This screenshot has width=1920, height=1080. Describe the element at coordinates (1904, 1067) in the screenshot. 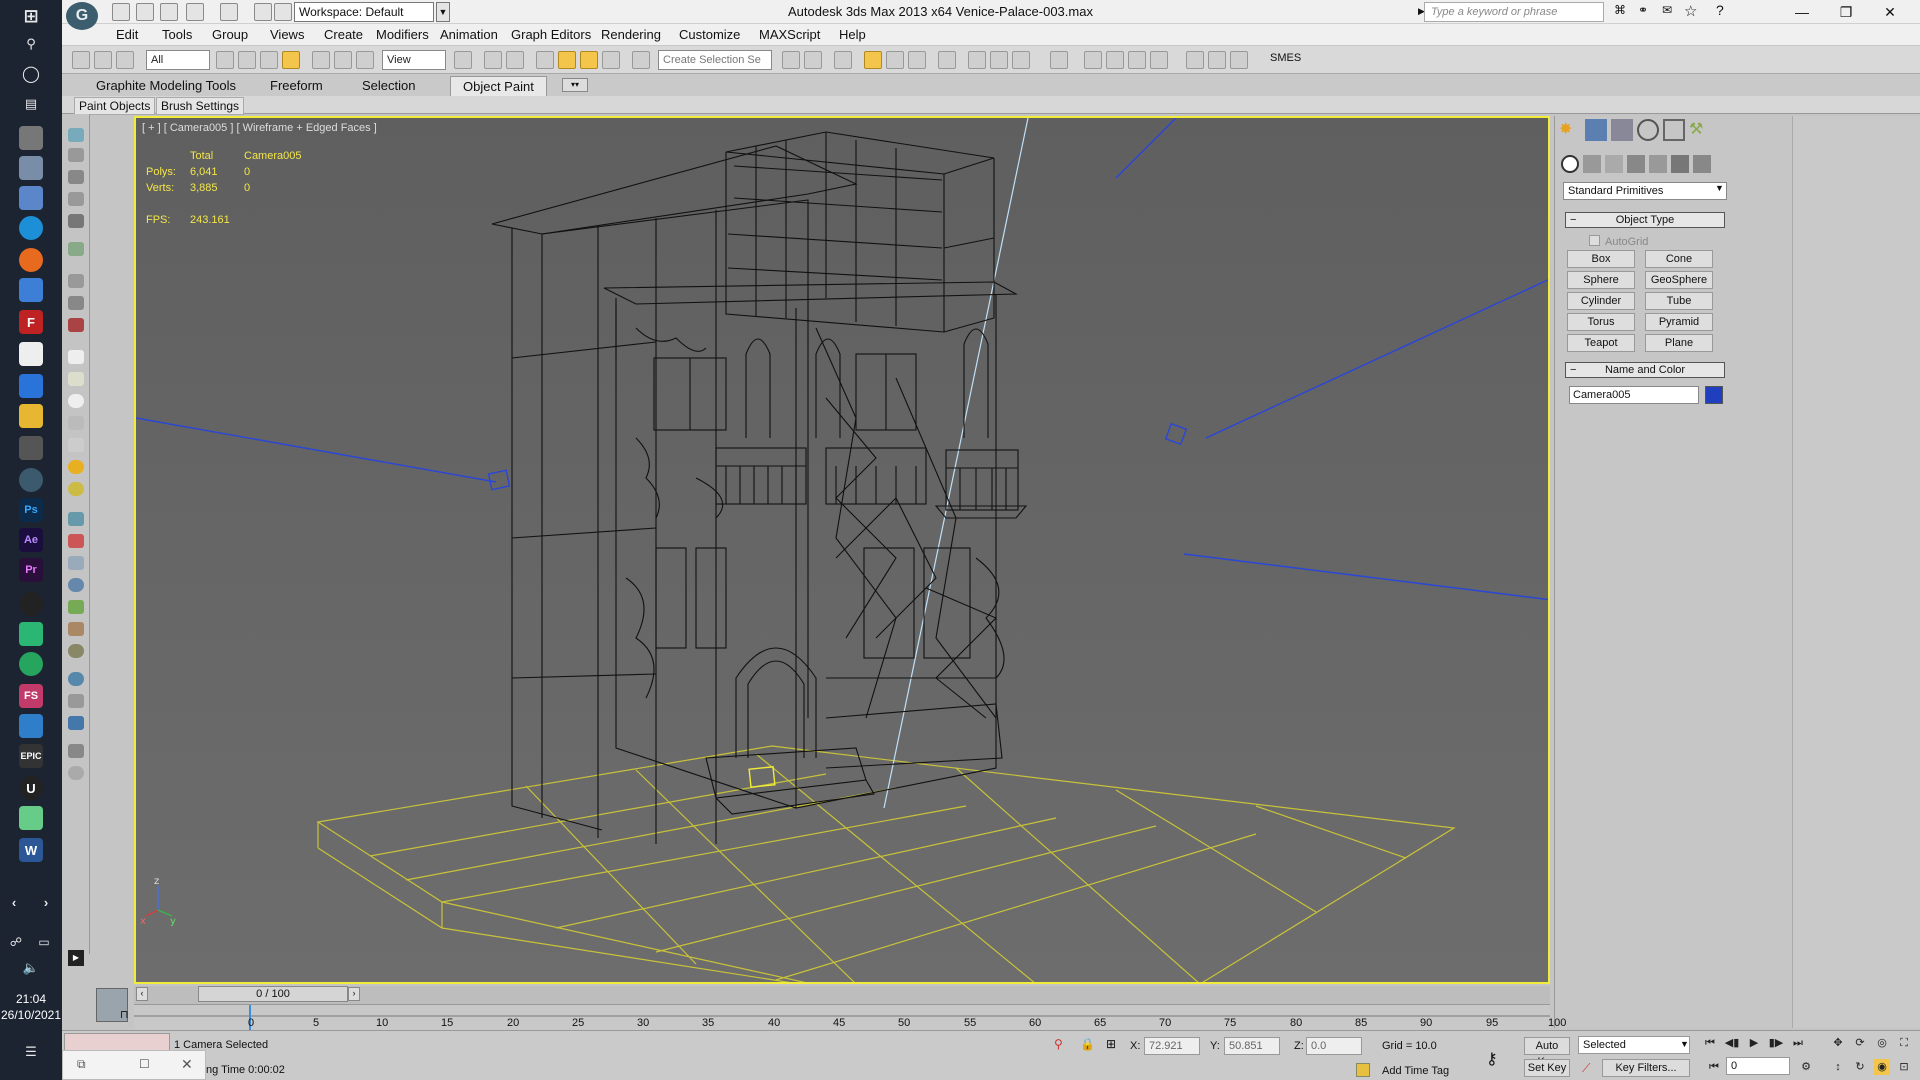

I see `zoom-extents-icon: ⊡` at that location.